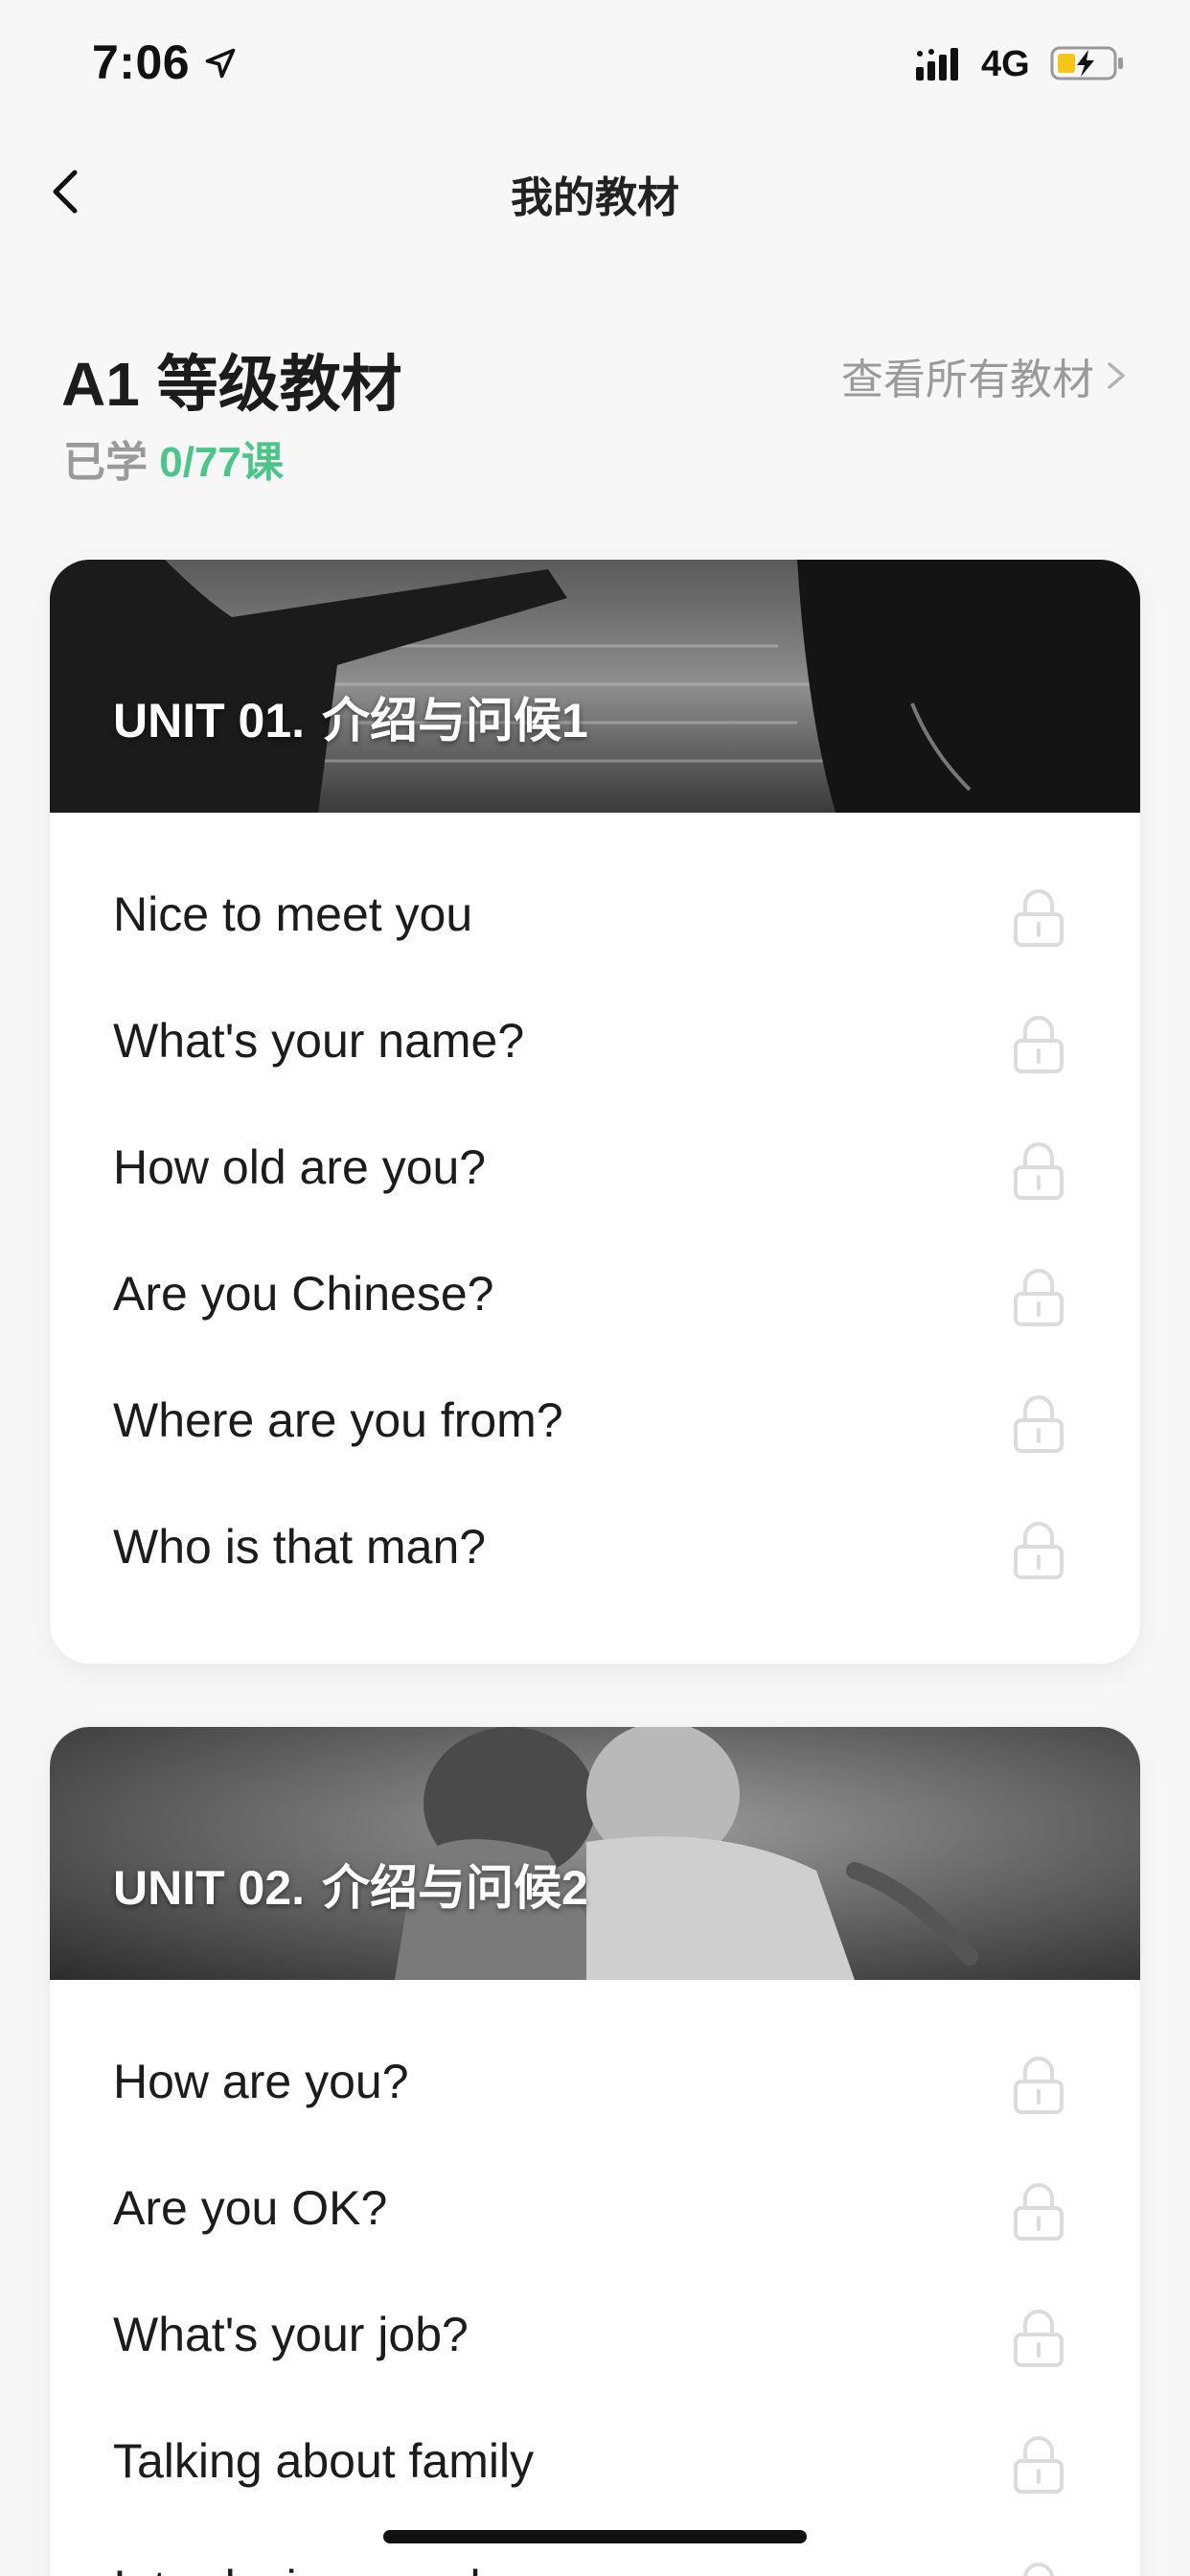 This screenshot has height=2576, width=1190. Describe the element at coordinates (310, 2568) in the screenshot. I see `lesson-title: Introducing people` at that location.